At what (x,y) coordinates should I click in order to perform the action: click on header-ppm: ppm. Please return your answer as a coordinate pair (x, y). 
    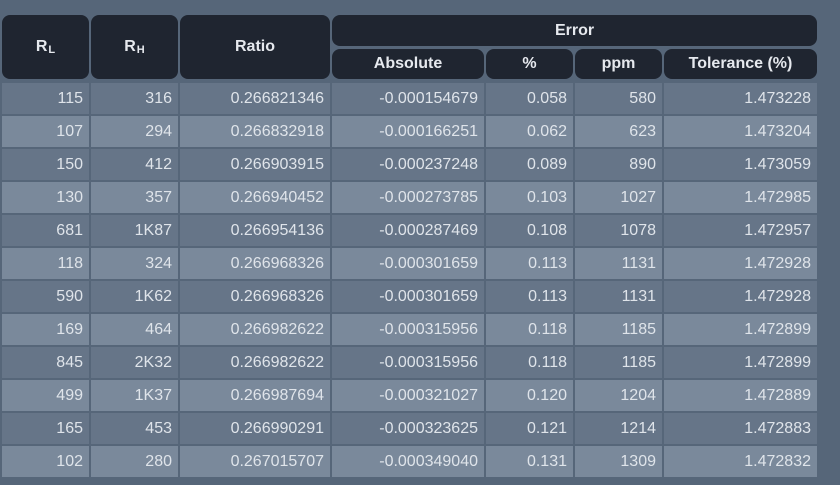
    Looking at the image, I should click on (618, 64).